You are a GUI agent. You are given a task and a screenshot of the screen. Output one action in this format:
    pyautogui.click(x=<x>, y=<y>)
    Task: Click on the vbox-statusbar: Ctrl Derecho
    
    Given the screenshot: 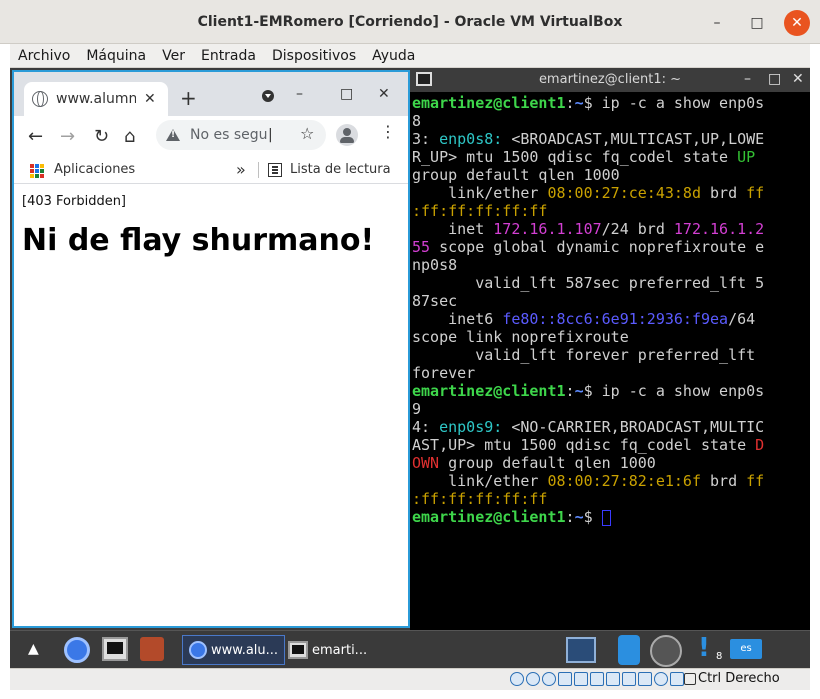 What is the action you would take?
    pyautogui.click(x=410, y=679)
    